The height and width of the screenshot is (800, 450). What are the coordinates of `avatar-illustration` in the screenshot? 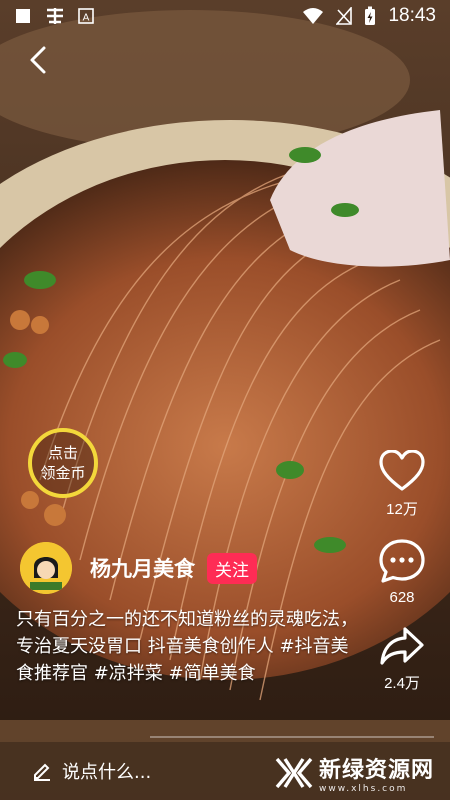 It's located at (46, 568).